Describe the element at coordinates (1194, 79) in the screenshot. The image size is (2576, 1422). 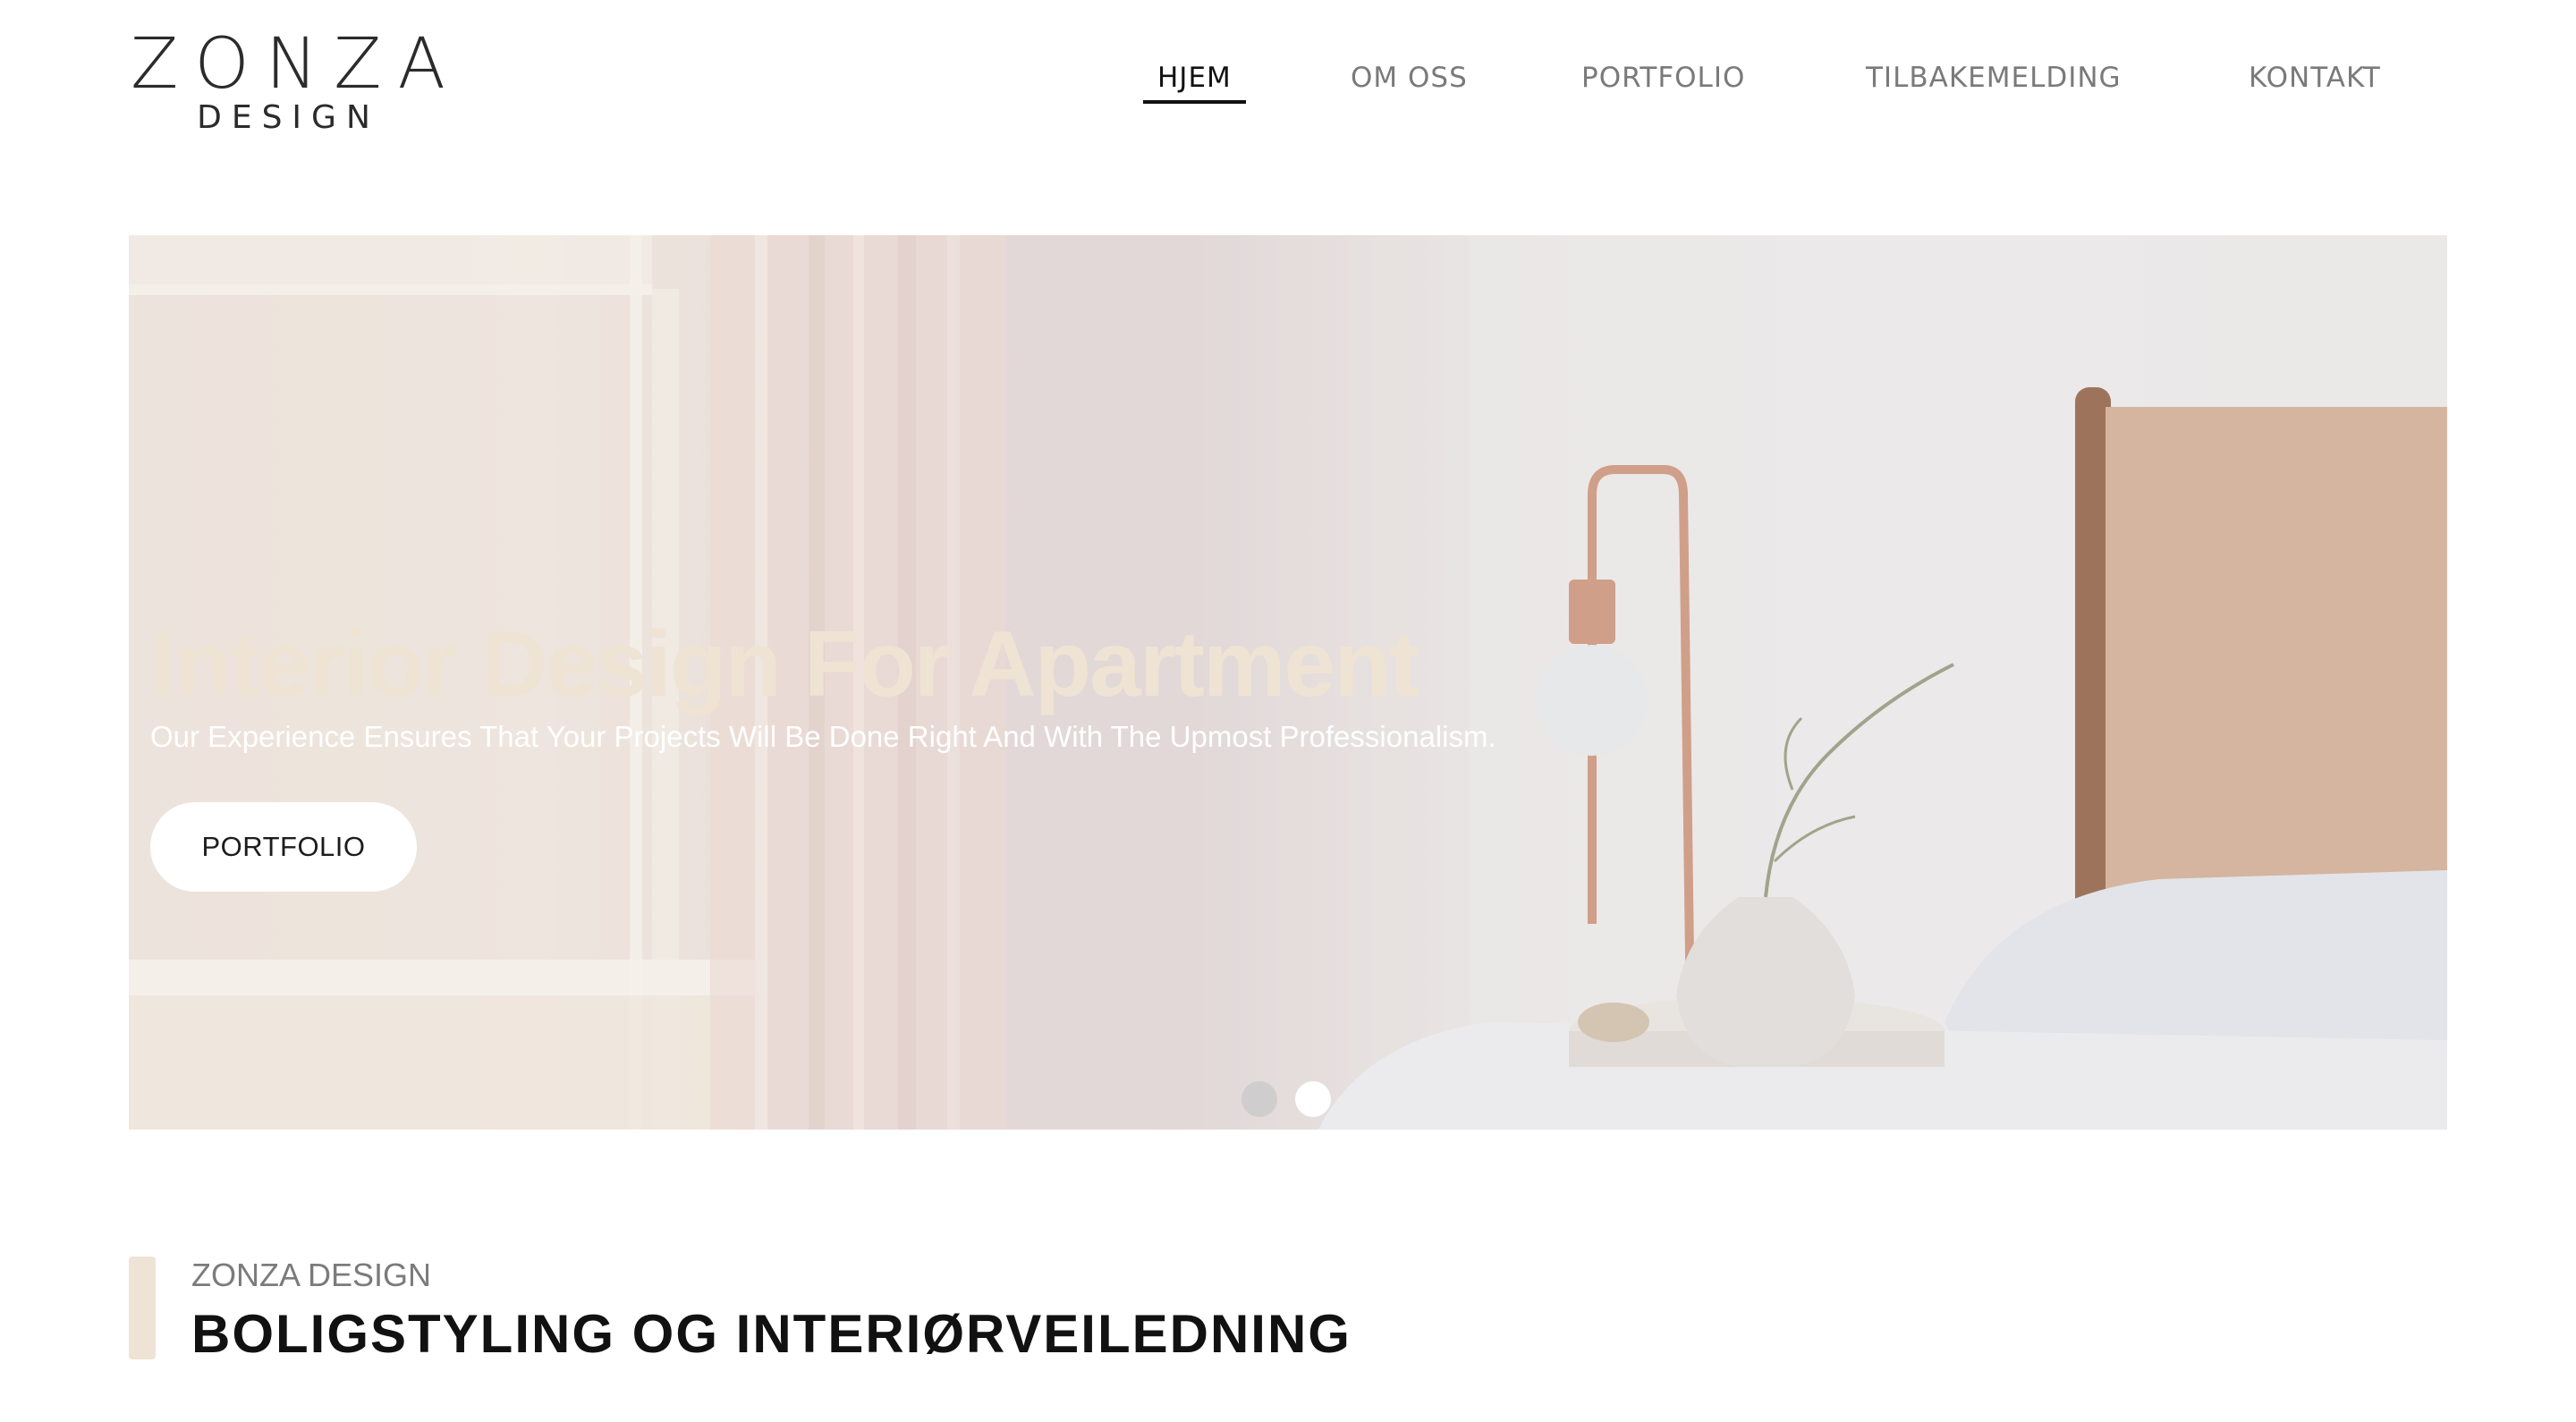
I see `nav-item-hjem: HJEM` at that location.